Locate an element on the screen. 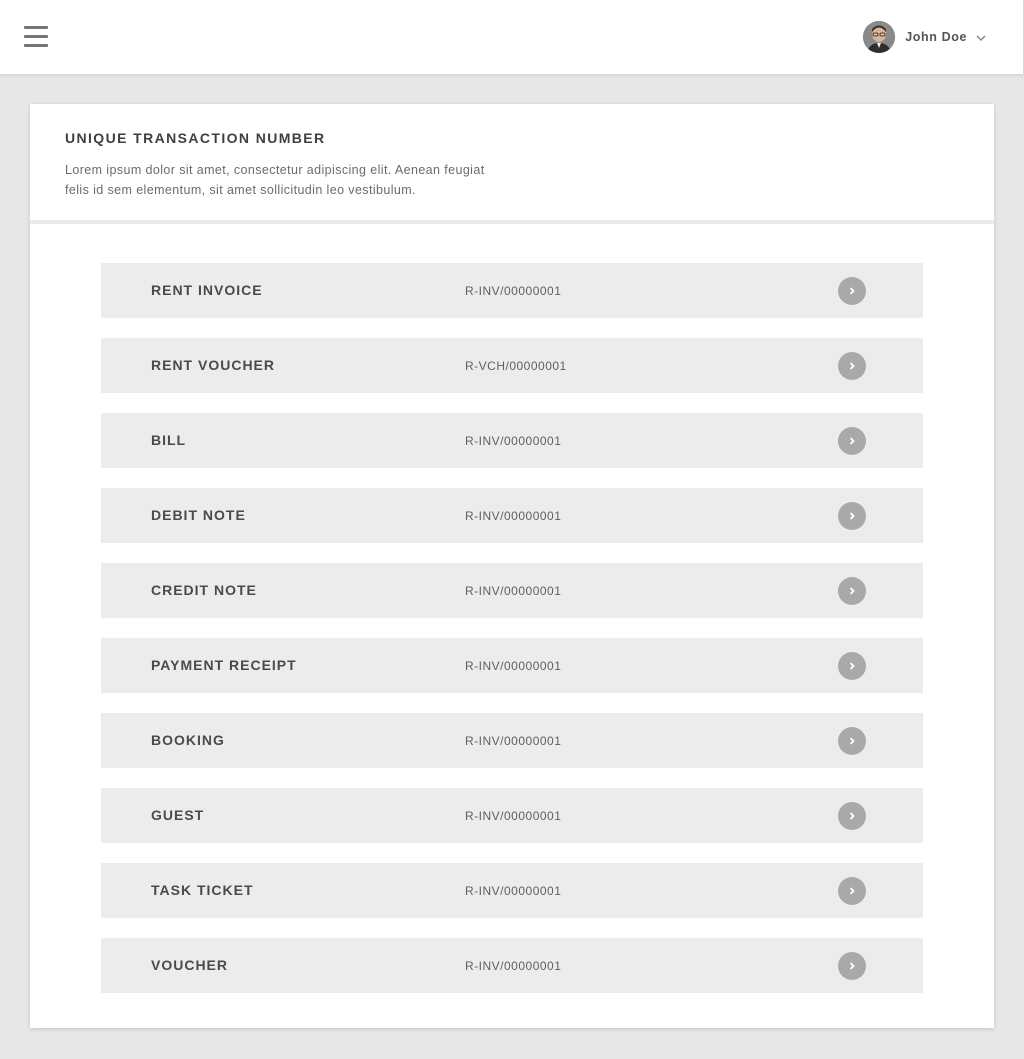  list-item: RENT INVOICE R-INV/00000001 is located at coordinates (512, 290).